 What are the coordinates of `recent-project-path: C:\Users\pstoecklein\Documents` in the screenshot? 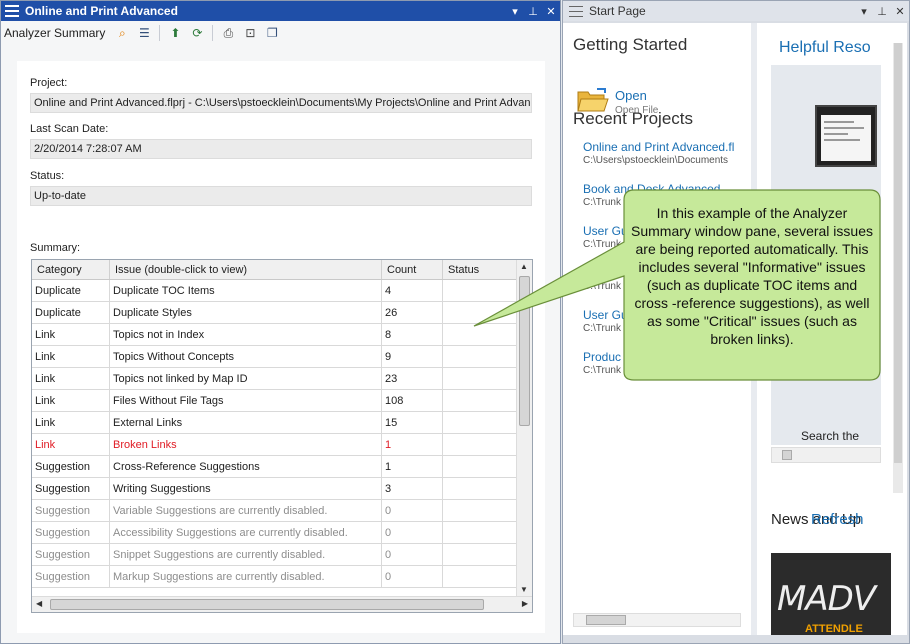 It's located at (656, 160).